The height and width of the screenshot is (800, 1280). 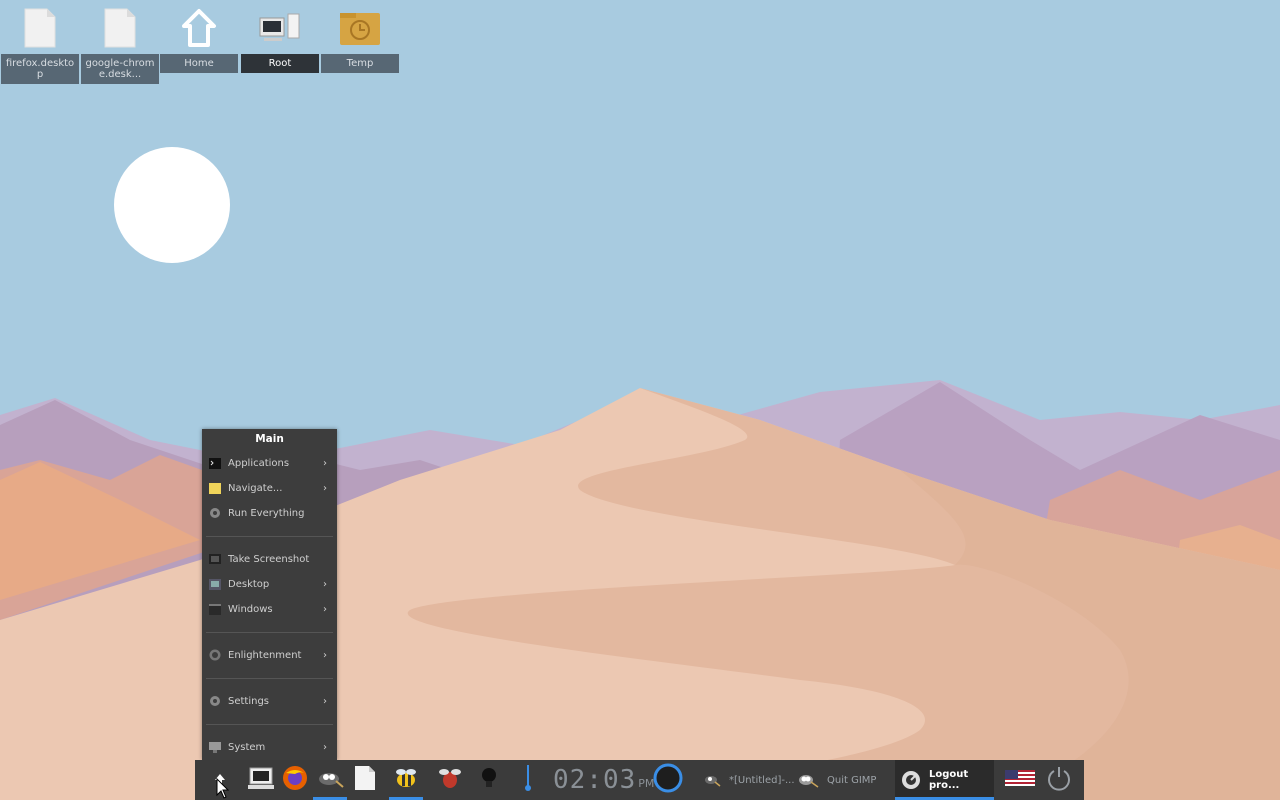 I want to click on computer-icon, so click(x=280, y=28).